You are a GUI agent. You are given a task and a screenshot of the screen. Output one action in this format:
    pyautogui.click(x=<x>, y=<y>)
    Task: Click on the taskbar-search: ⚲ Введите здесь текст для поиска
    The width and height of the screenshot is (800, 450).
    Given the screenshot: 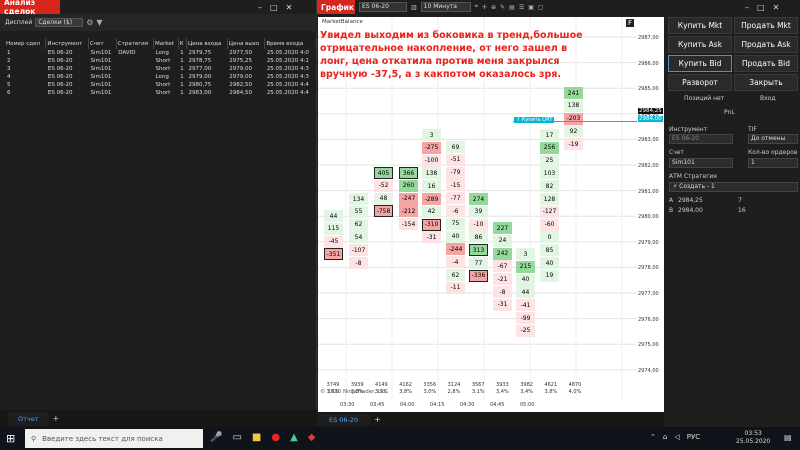 What is the action you would take?
    pyautogui.click(x=114, y=438)
    